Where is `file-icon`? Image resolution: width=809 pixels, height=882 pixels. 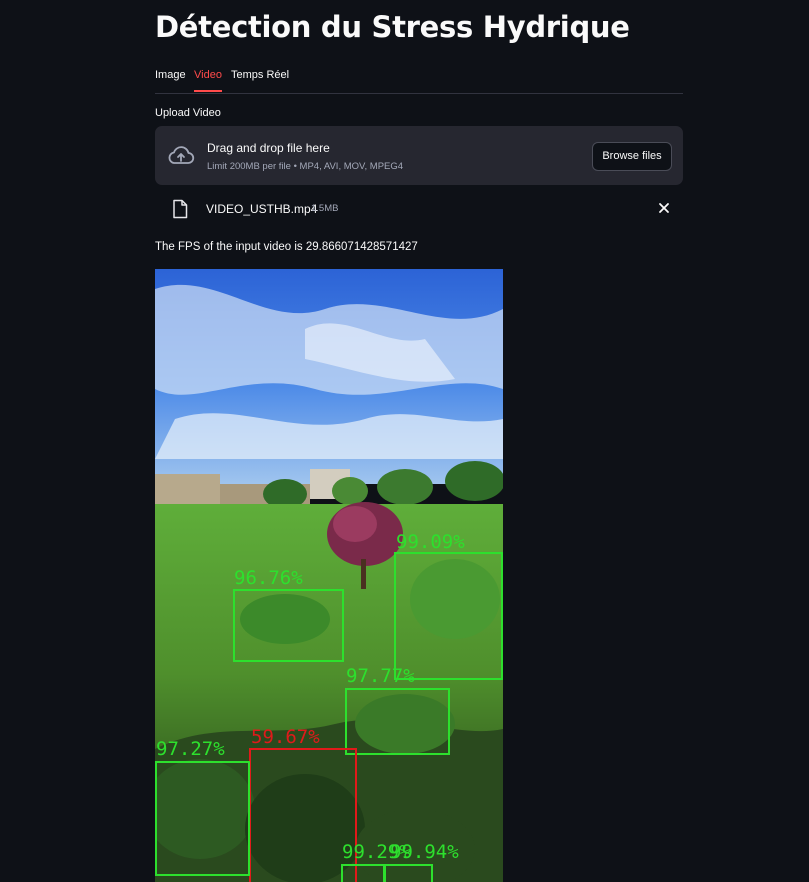
file-icon is located at coordinates (180, 209).